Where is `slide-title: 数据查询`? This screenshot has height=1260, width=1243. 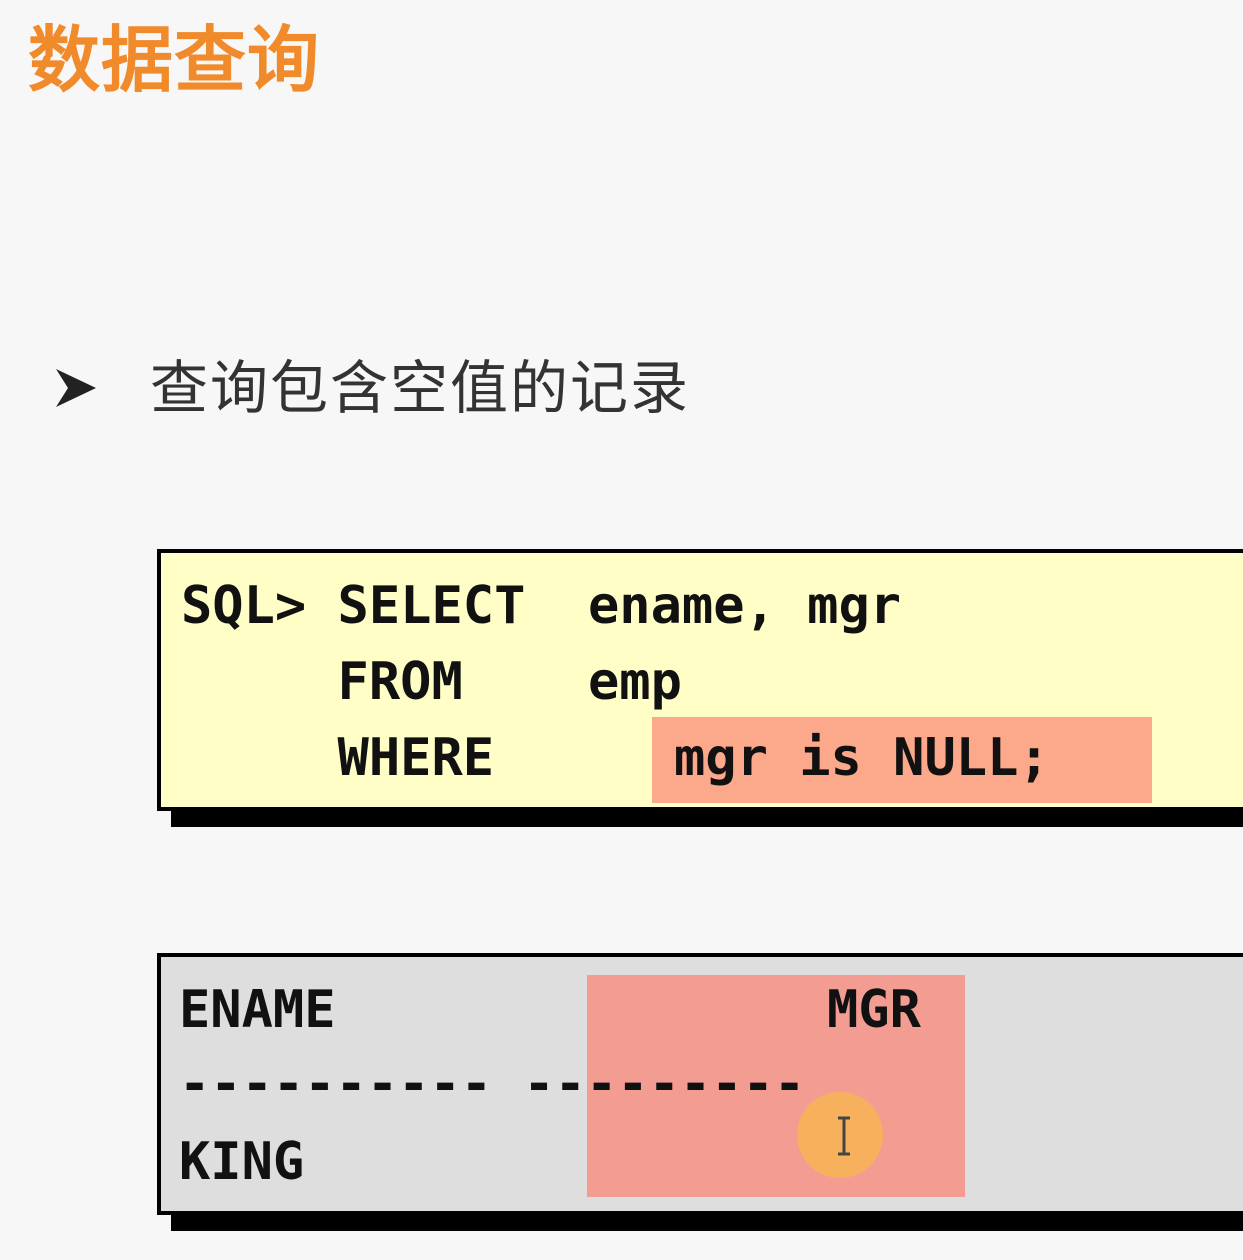 slide-title: 数据查询 is located at coordinates (174, 60).